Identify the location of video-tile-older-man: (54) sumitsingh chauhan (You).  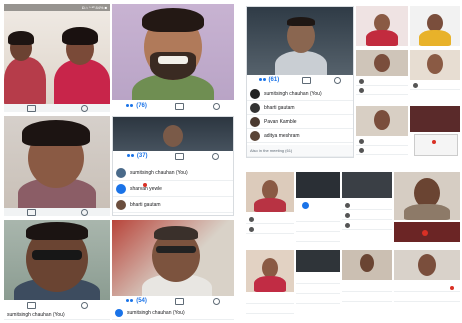
(173, 270).